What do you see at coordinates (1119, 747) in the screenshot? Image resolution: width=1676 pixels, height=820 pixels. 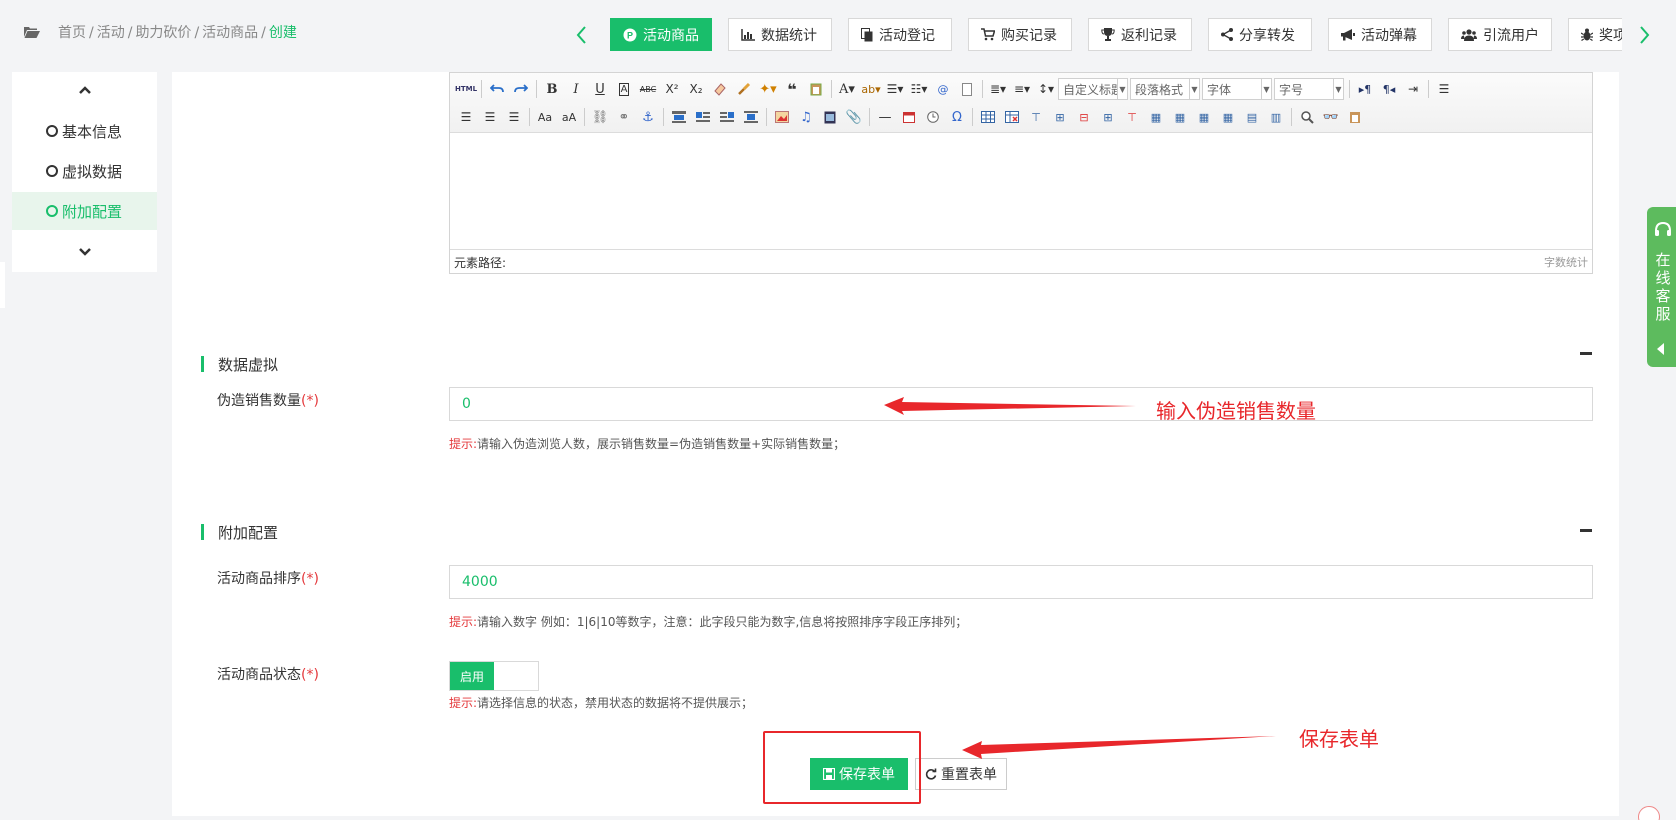 I see `save-arrow` at bounding box center [1119, 747].